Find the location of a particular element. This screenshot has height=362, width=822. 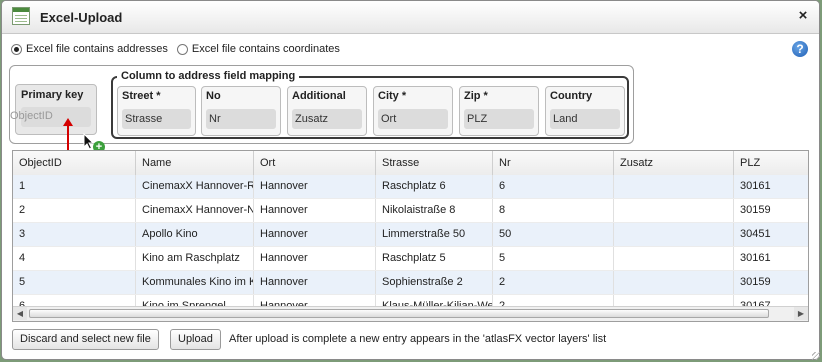

cell-nr: 5 is located at coordinates (553, 258).